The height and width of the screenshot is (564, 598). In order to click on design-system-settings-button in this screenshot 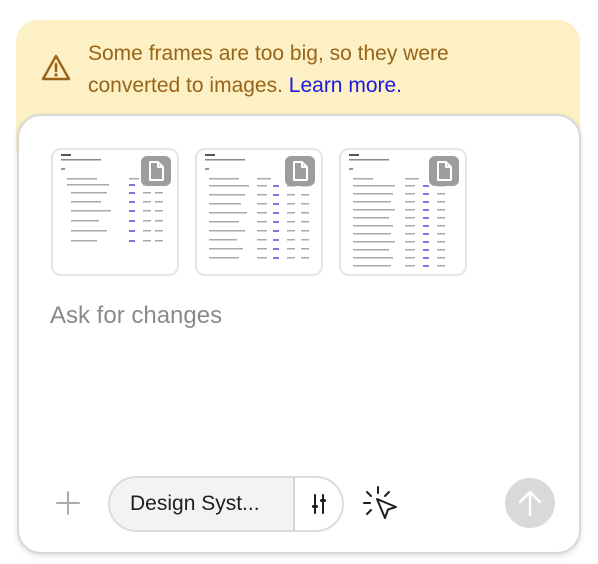, I will do `click(318, 504)`.